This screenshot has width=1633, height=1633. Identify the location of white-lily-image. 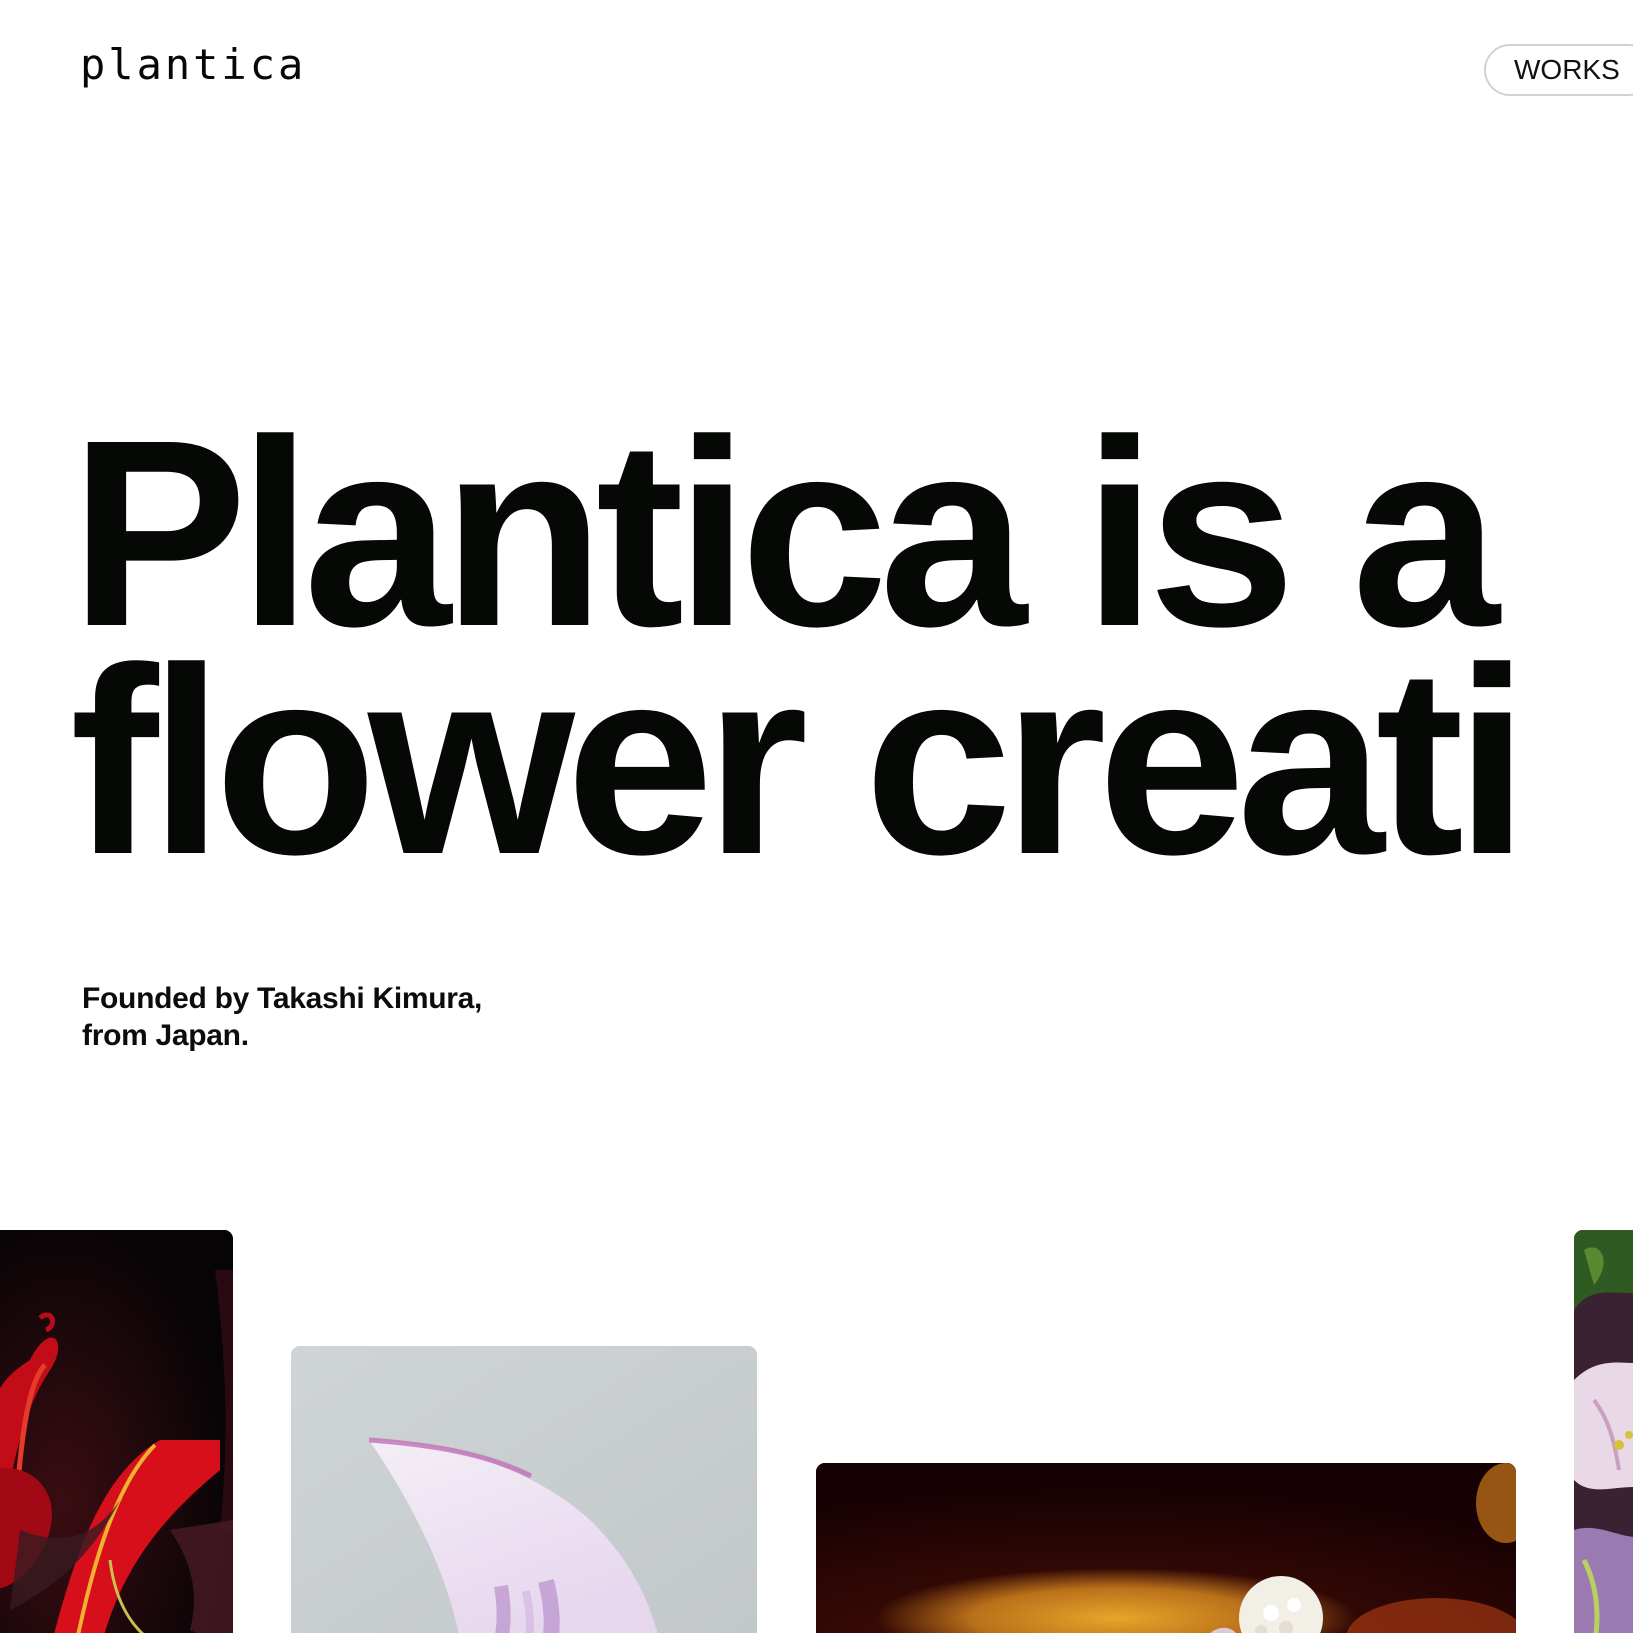
(1603, 1431).